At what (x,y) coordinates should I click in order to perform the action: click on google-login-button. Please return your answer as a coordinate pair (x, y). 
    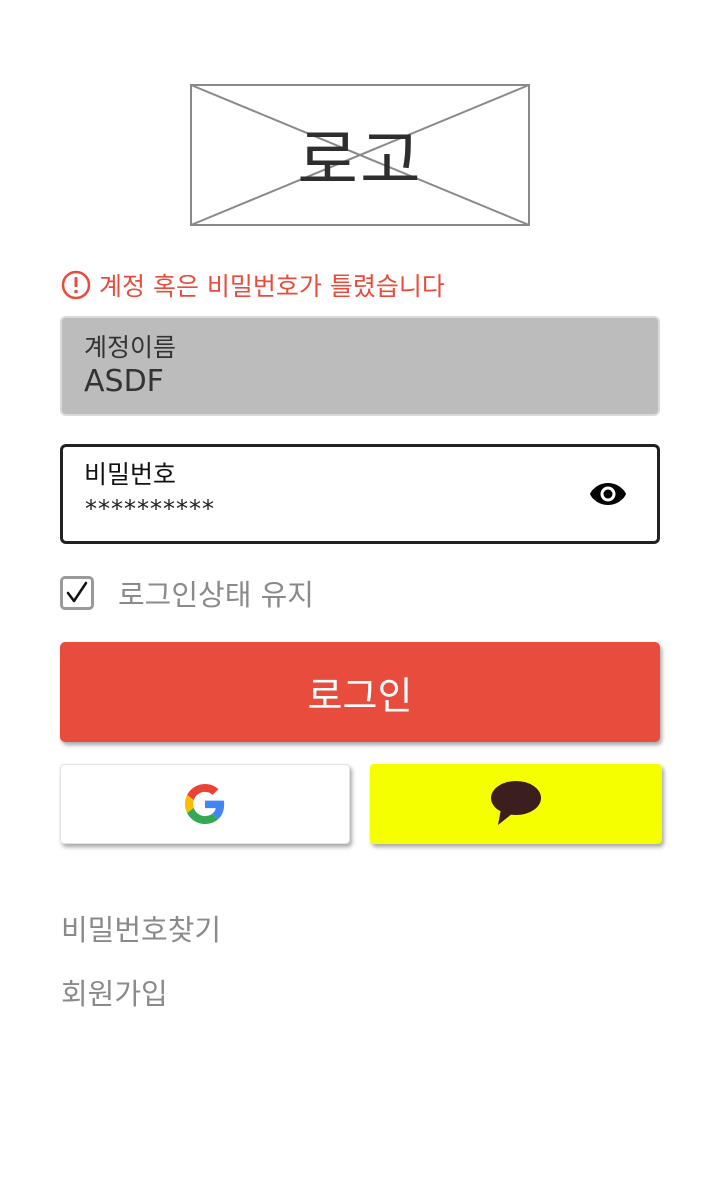
    Looking at the image, I should click on (205, 804).